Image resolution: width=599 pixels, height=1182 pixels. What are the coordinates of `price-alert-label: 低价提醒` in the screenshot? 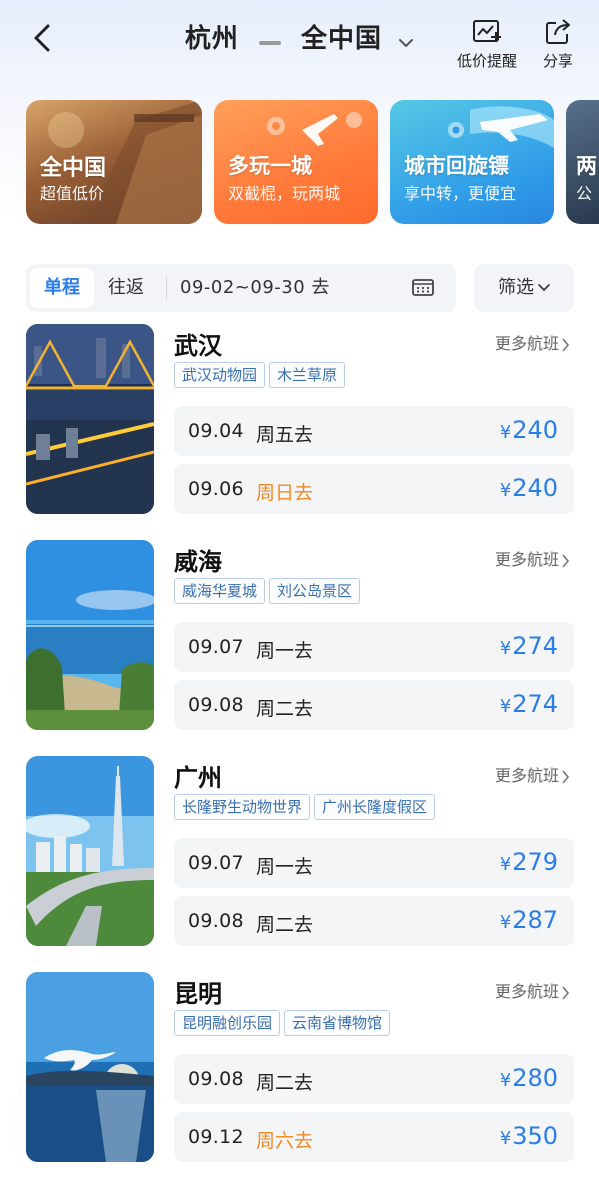 It's located at (486, 61).